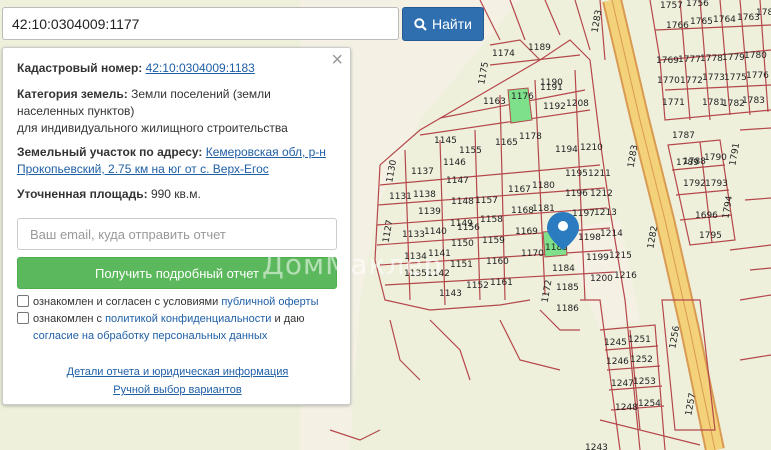 Image resolution: width=771 pixels, height=450 pixels. I want to click on parcel-label: 1133, so click(413, 235).